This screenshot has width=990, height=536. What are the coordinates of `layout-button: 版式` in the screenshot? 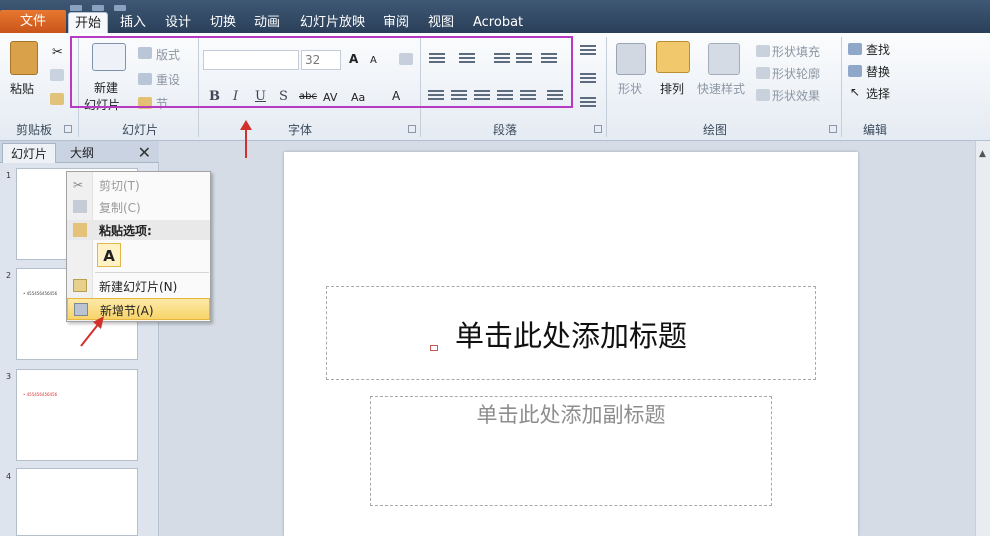 It's located at (168, 54).